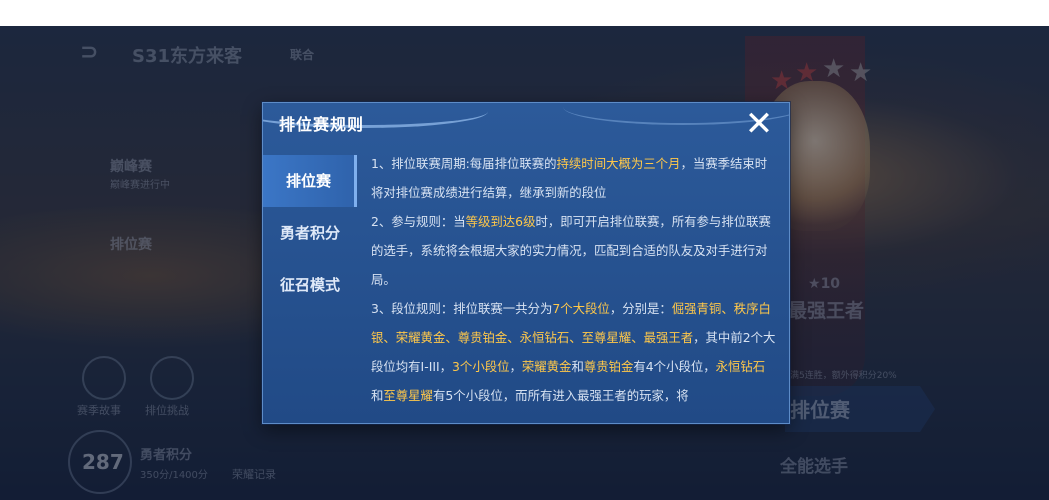 Image resolution: width=1049 pixels, height=500 pixels. I want to click on rule-text: 2、参与规则：当, so click(418, 221).